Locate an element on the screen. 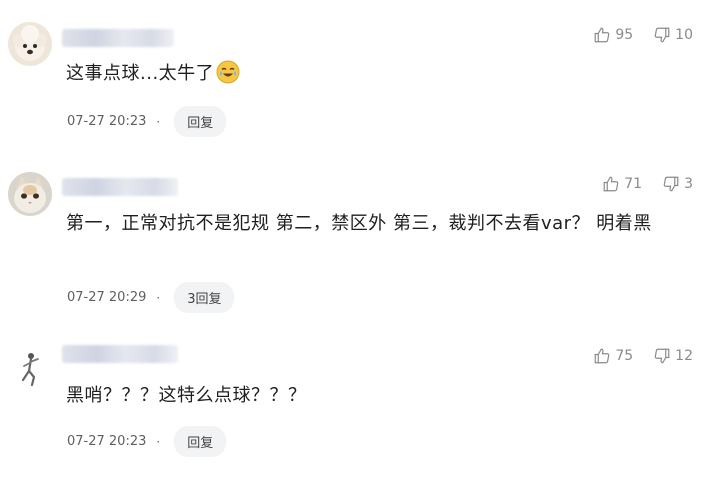 Image resolution: width=713 pixels, height=490 pixels. crying-laughing-emoji-icon is located at coordinates (228, 72).